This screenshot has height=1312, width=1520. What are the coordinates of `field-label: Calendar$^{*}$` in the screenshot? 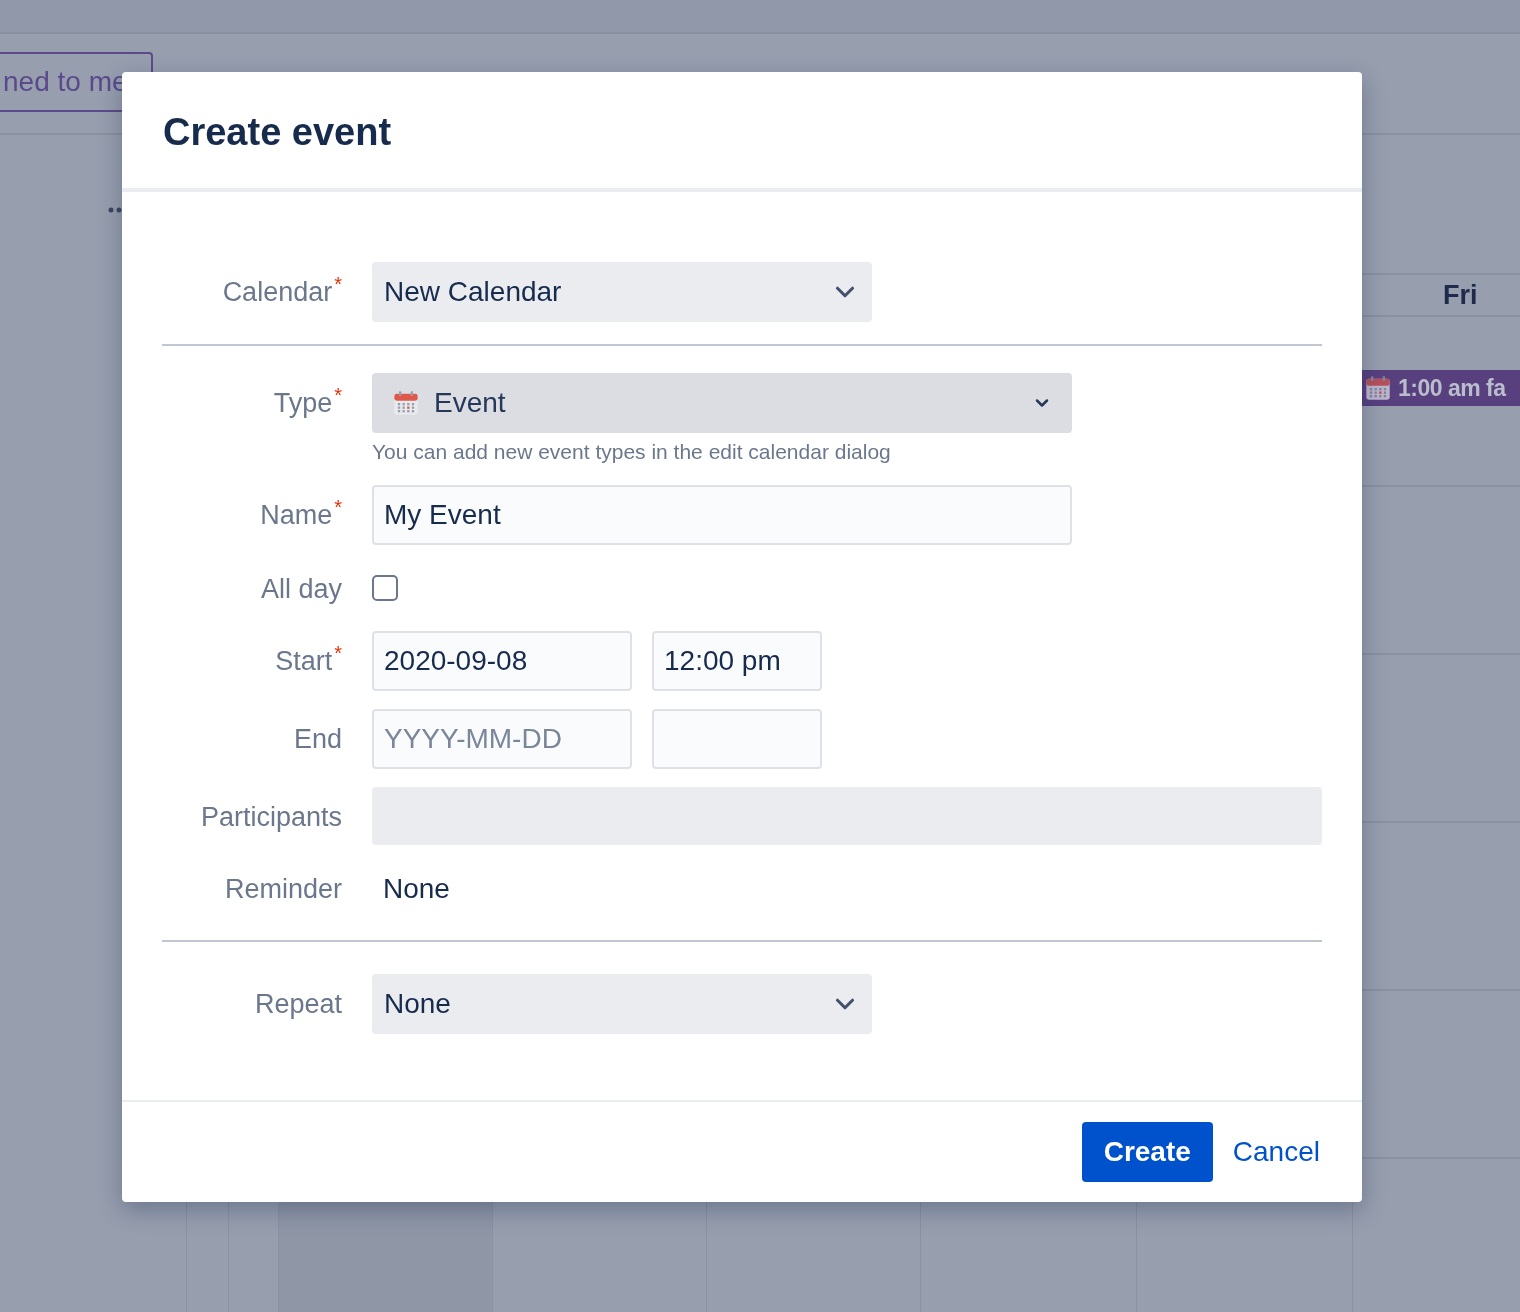 It's located at (282, 290).